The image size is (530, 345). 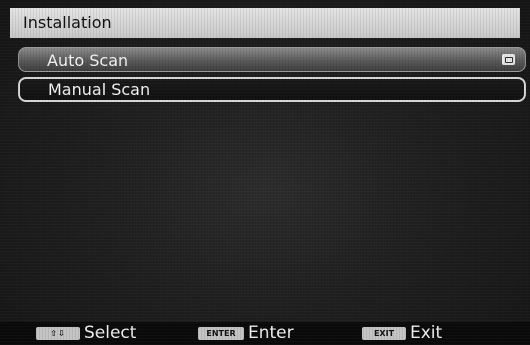 What do you see at coordinates (88, 60) in the screenshot?
I see `menu-item-label: Auto Scan` at bounding box center [88, 60].